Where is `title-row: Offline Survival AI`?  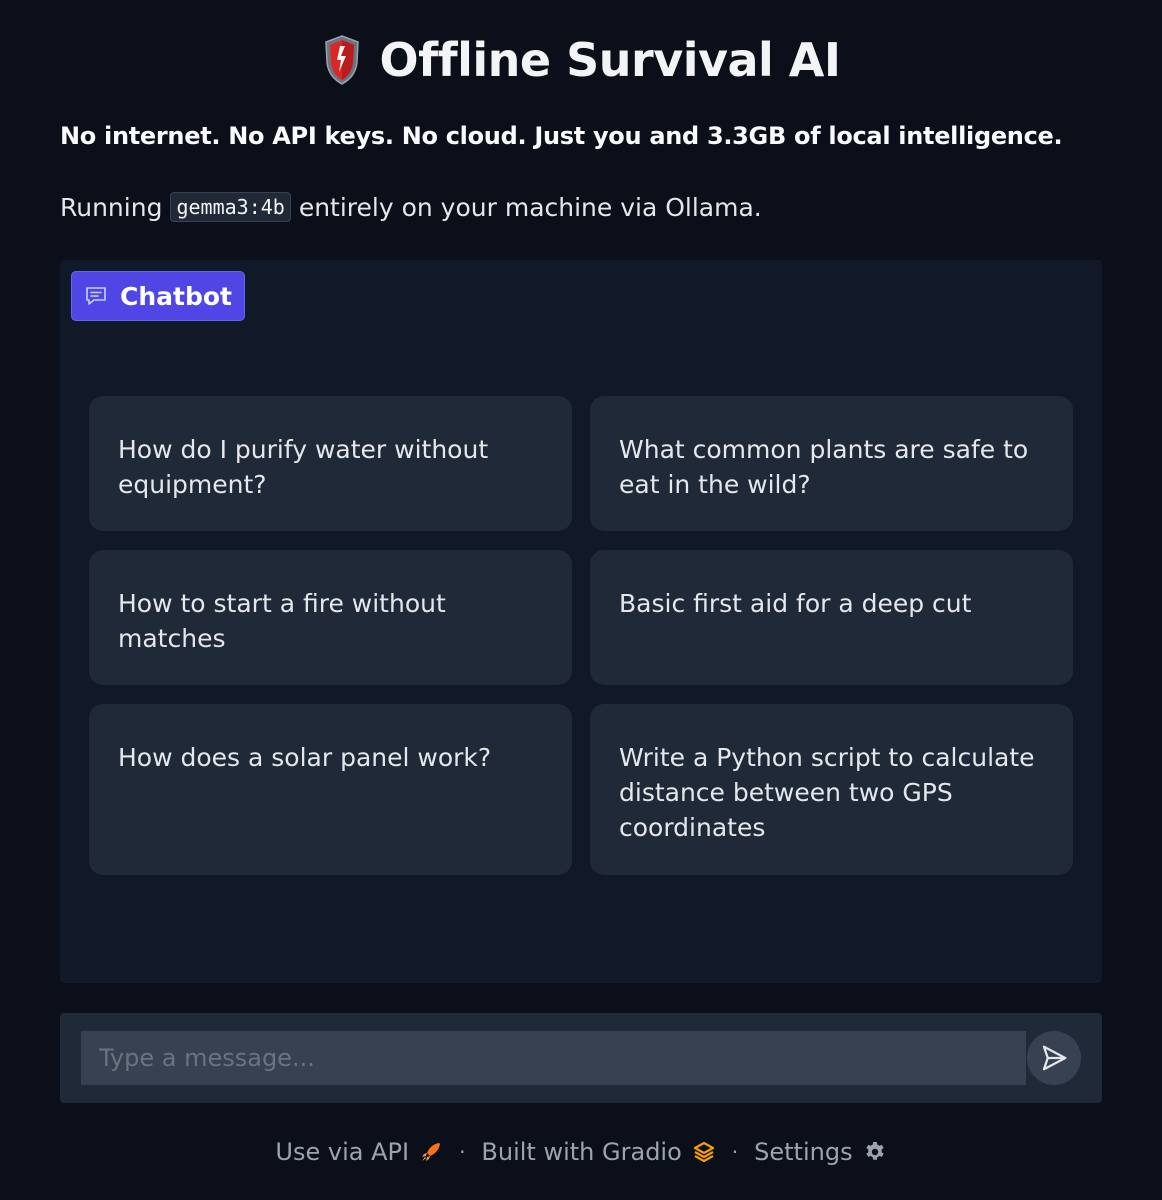
title-row: Offline Survival AI is located at coordinates (581, 60).